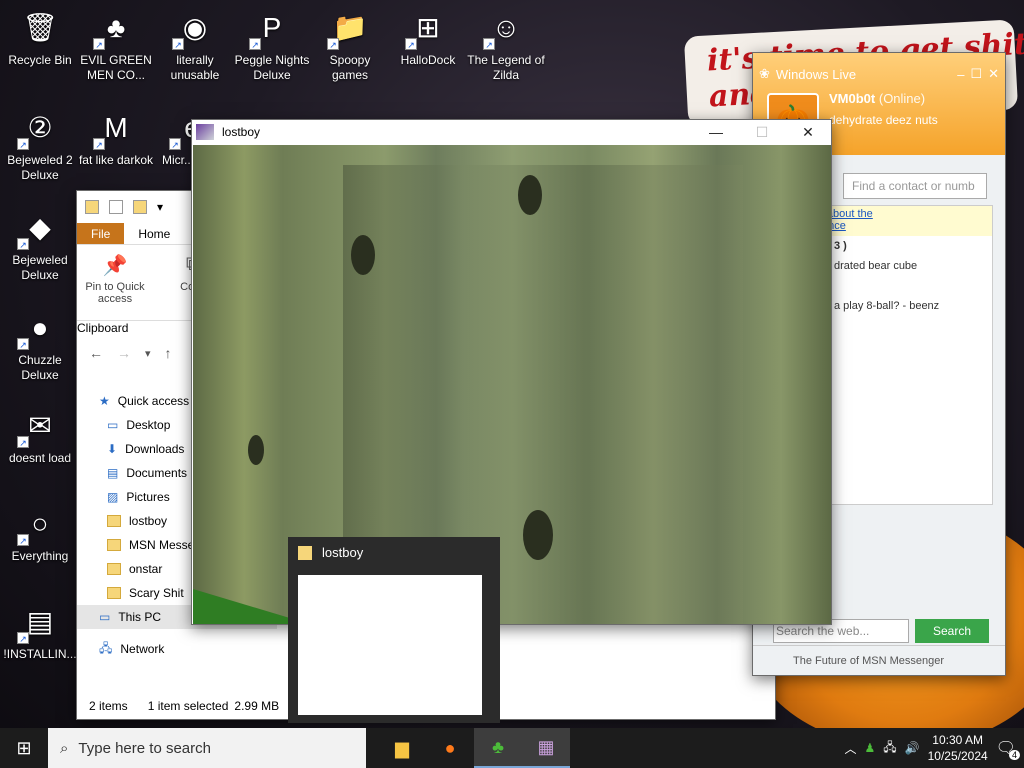 The width and height of the screenshot is (1024, 768). I want to click on desktop-icon-gem: ◆ ↗ Bejeweled Deluxe, so click(40, 243).